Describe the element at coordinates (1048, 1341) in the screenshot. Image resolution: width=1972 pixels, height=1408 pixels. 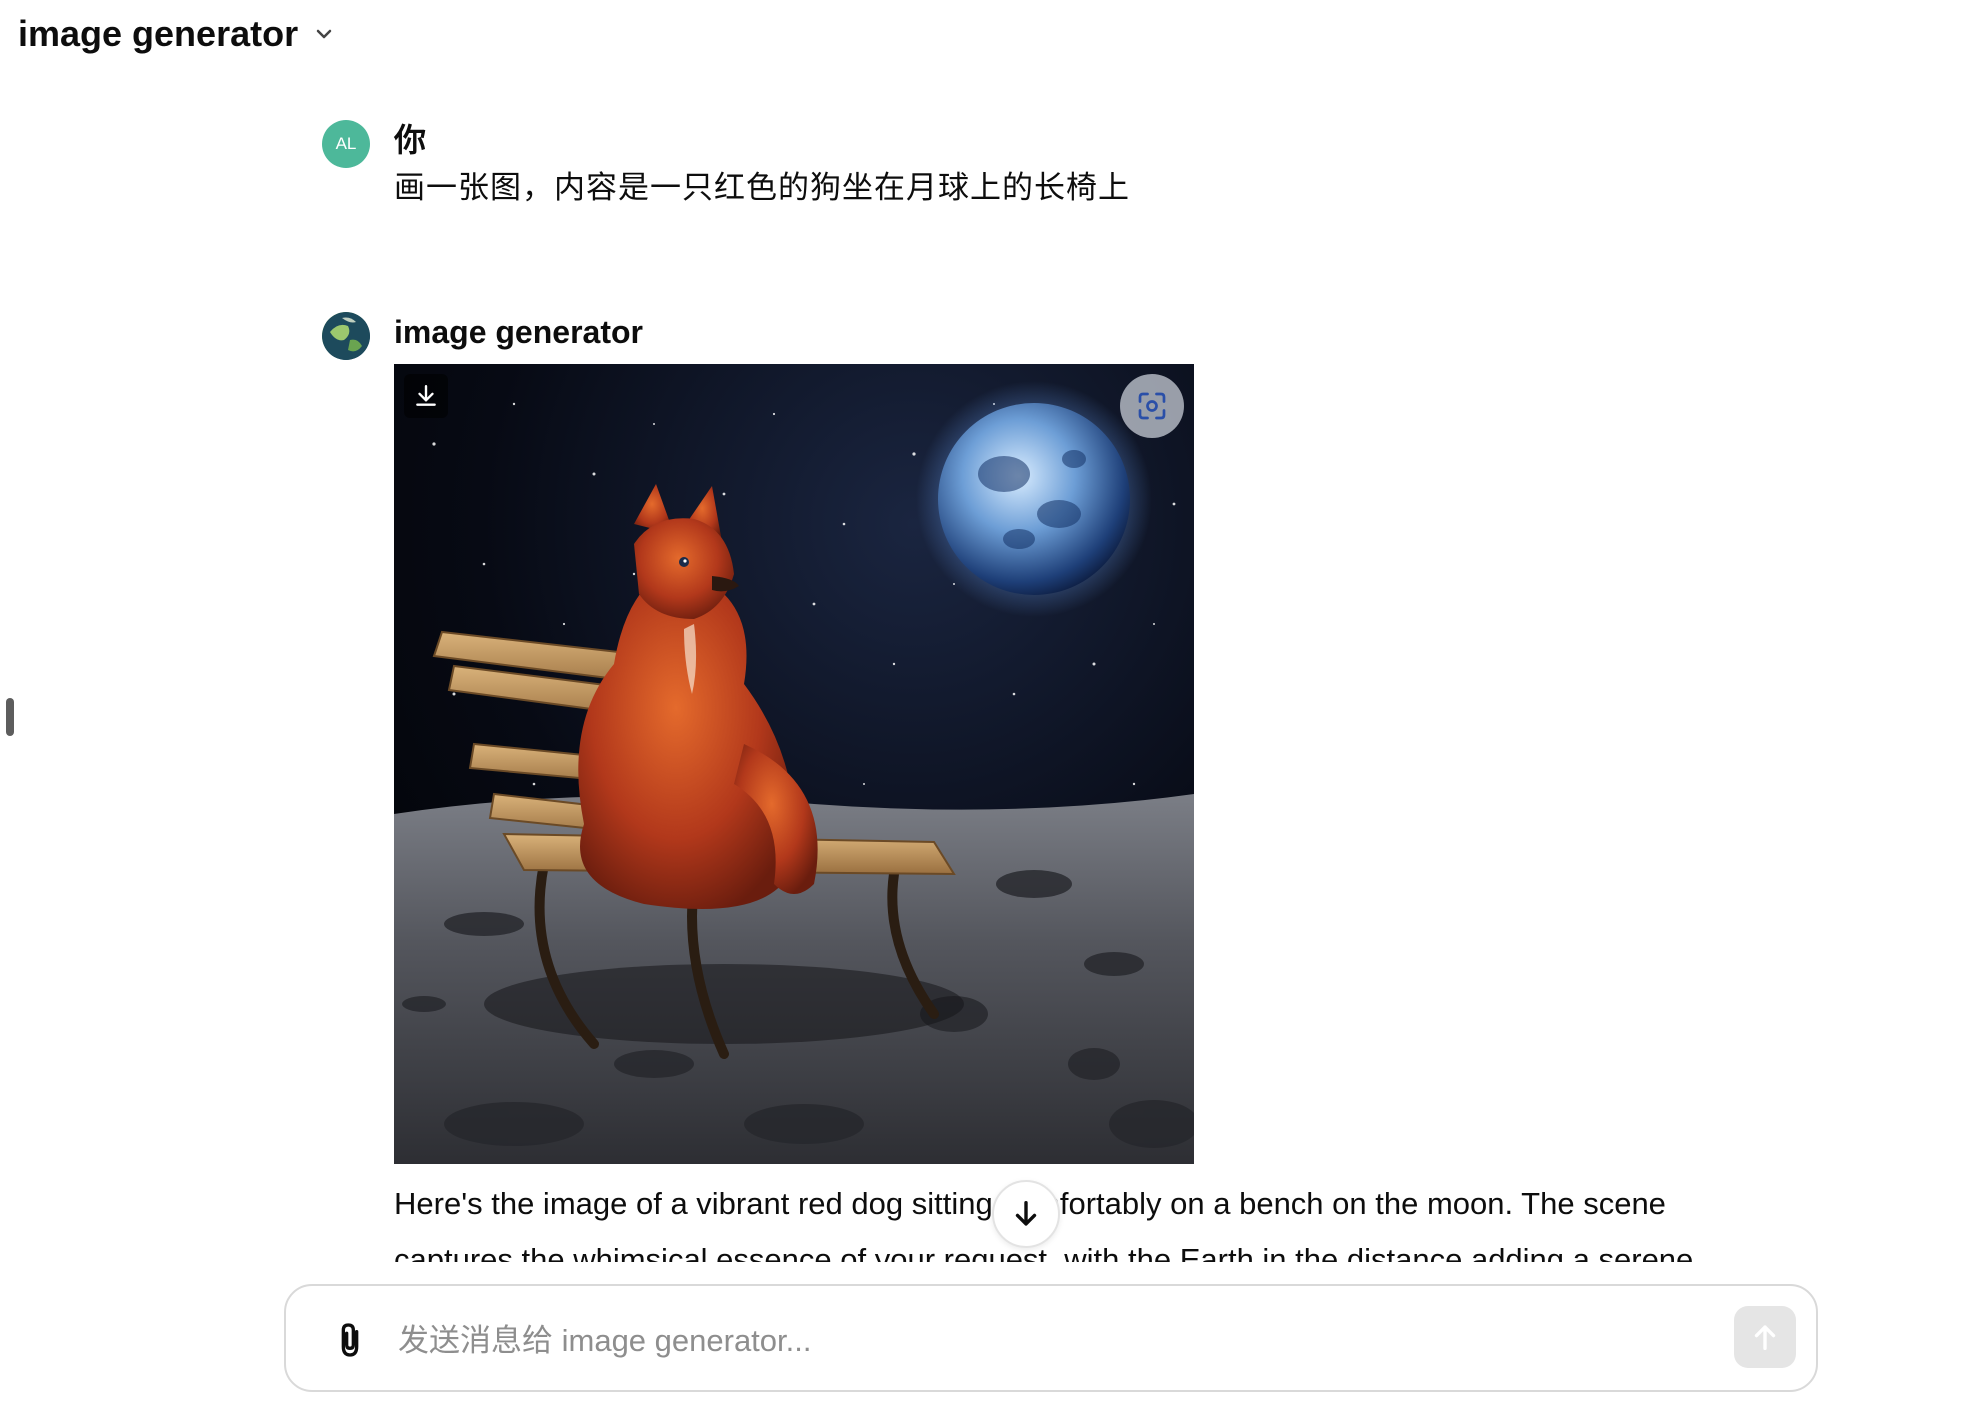
I see `message-input` at that location.